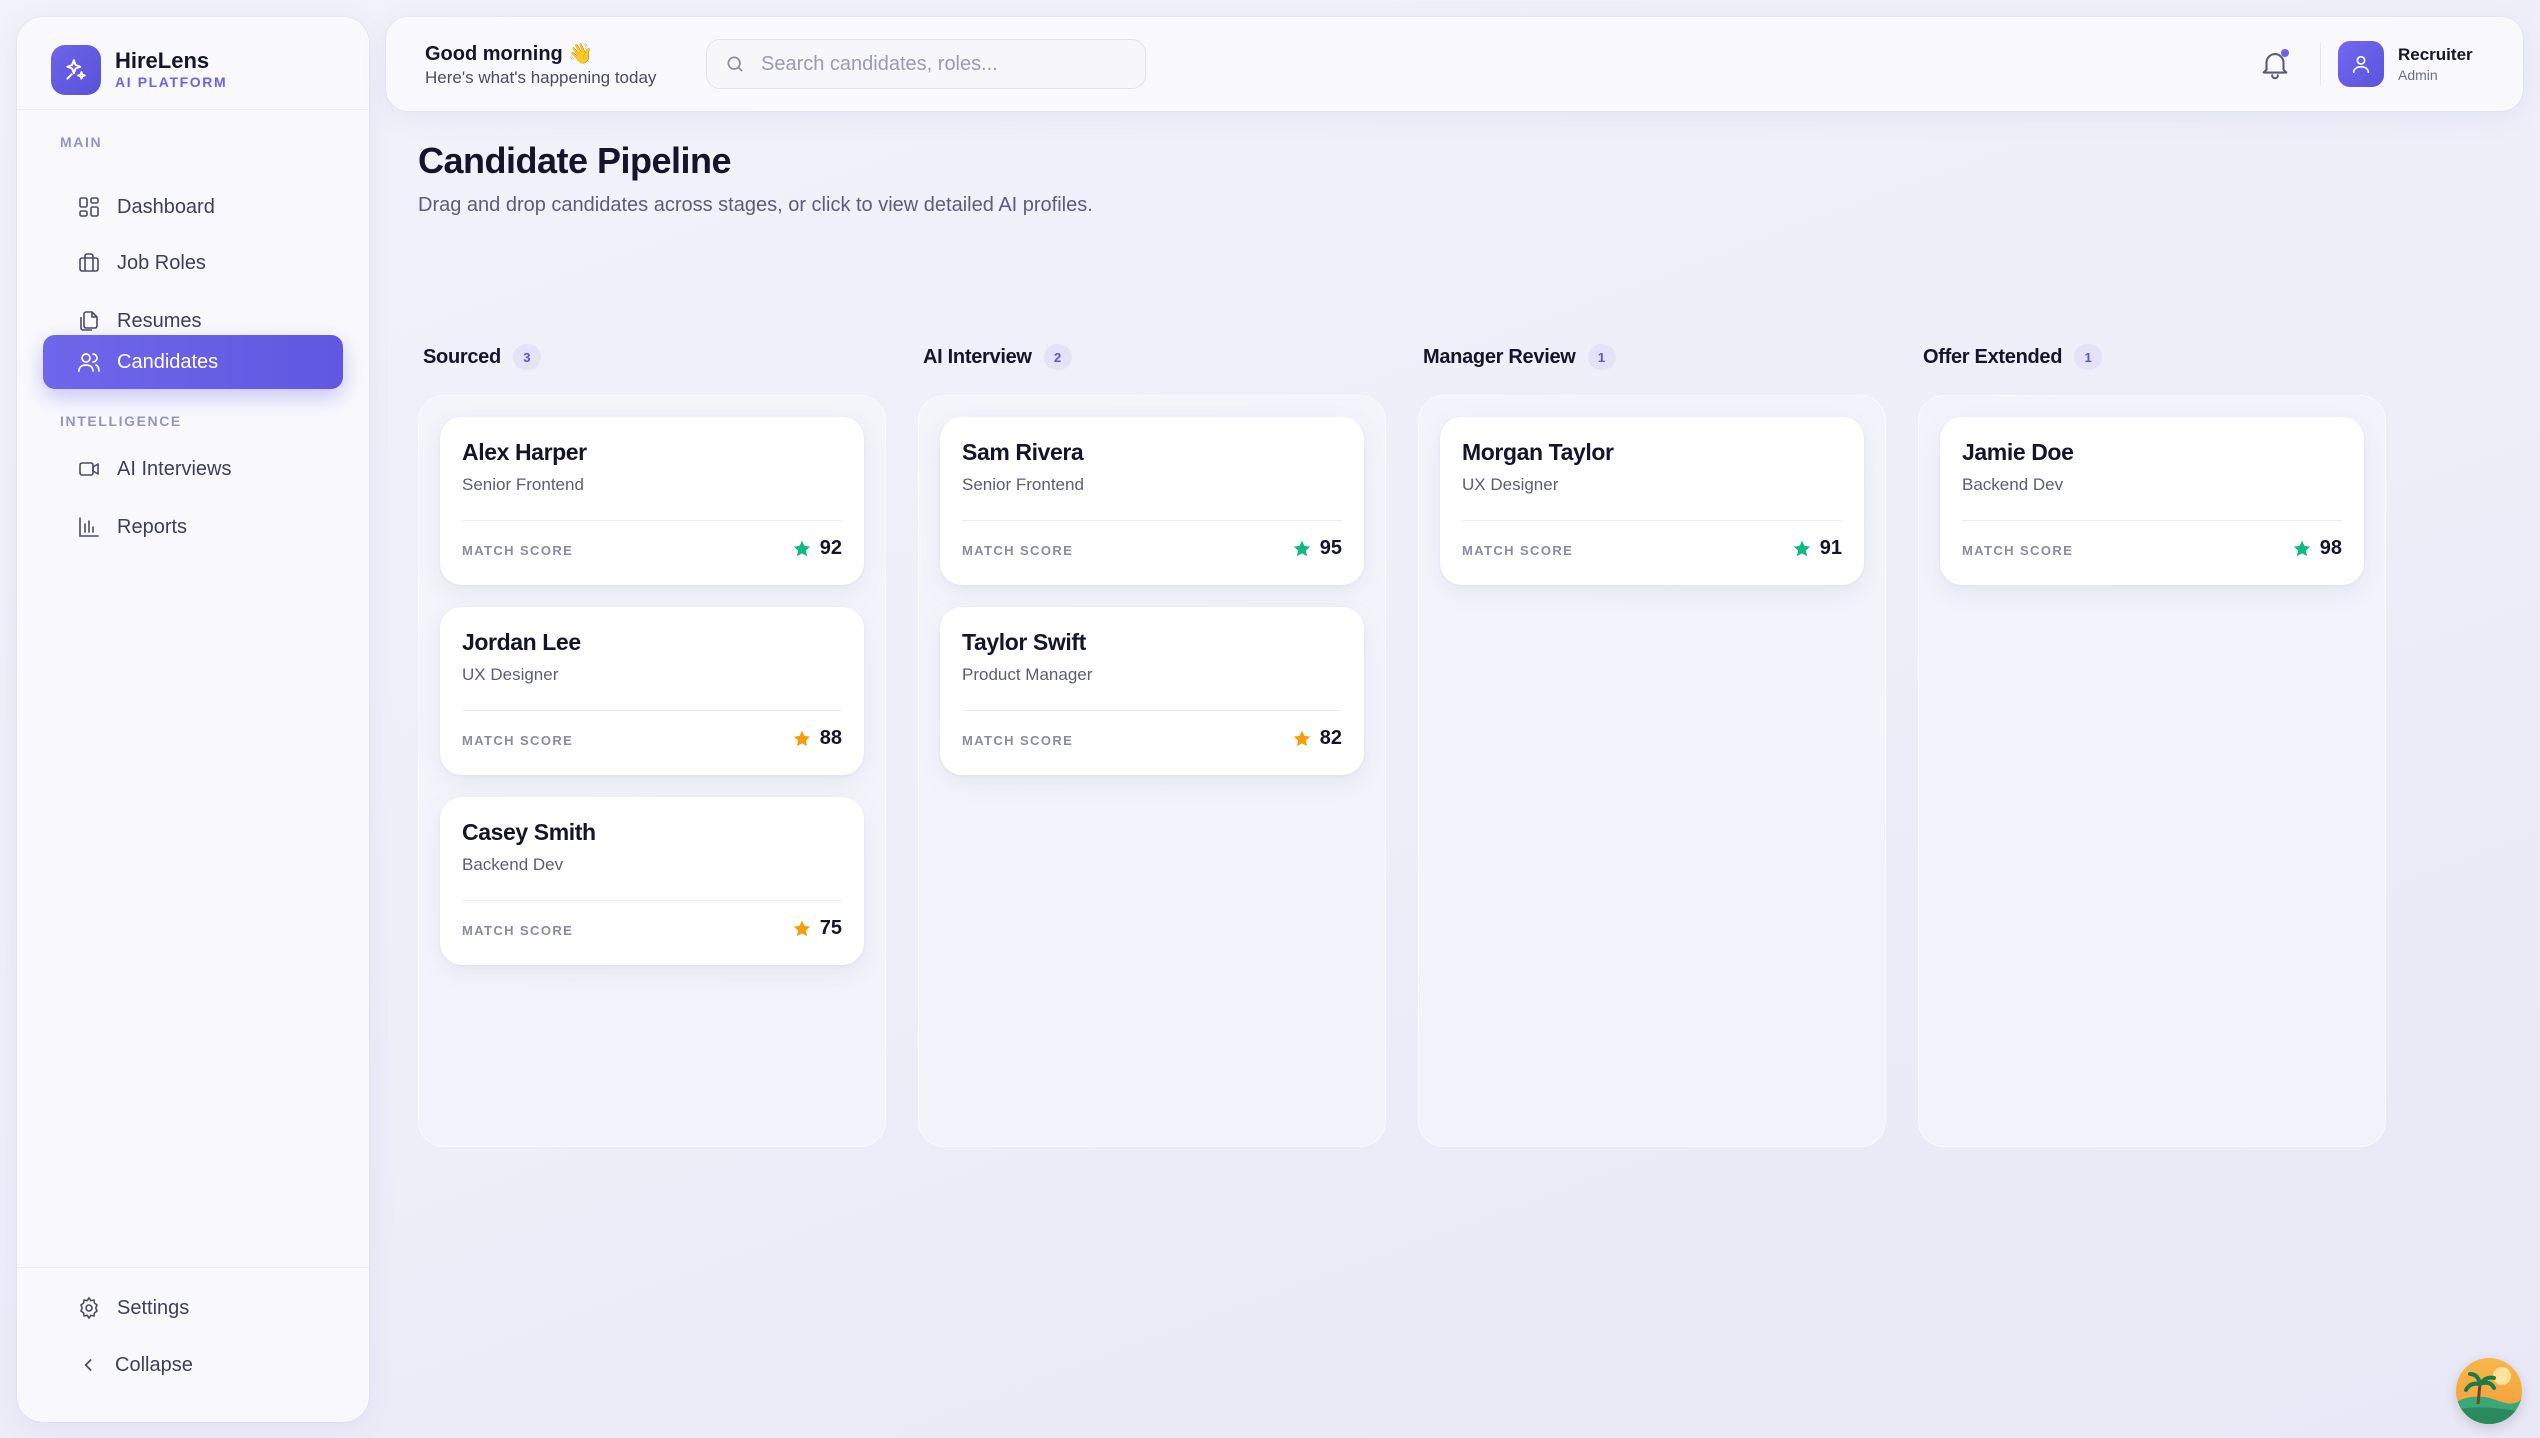 This screenshot has width=2540, height=1438. I want to click on brand: HireLens AI PLATFORM, so click(139, 70).